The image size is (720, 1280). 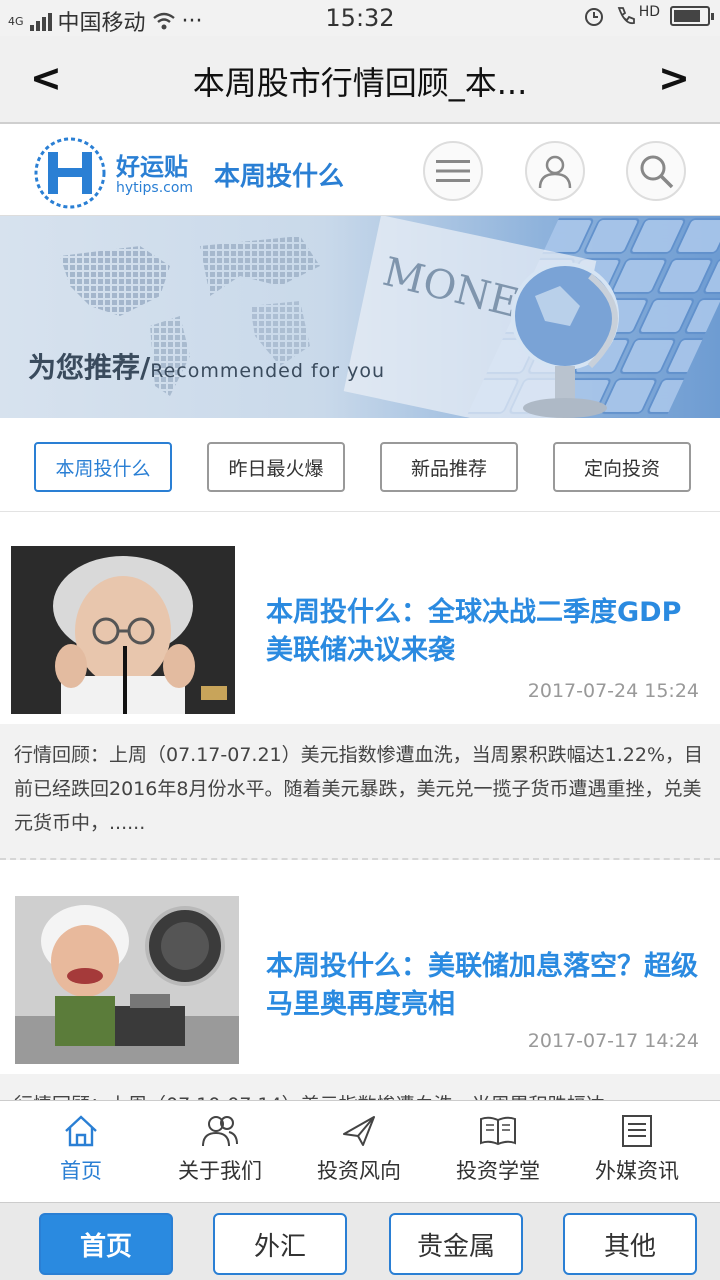 I want to click on article-date: 2017-07-24 15:24, so click(x=613, y=691).